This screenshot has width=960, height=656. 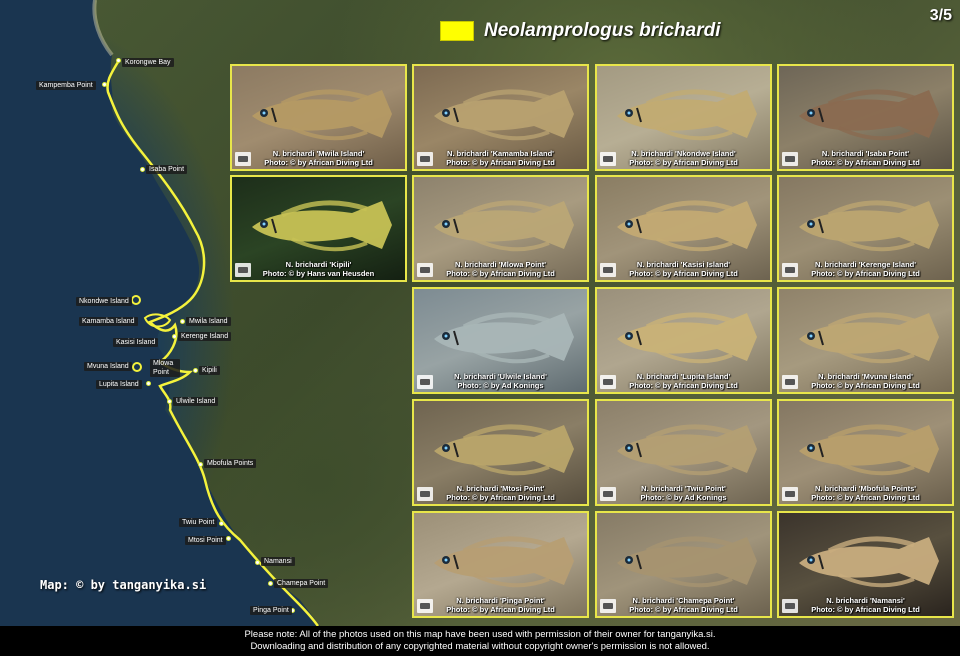 I want to click on photo-fish-name: N. brichardi 'Chamepa Point', so click(x=683, y=600).